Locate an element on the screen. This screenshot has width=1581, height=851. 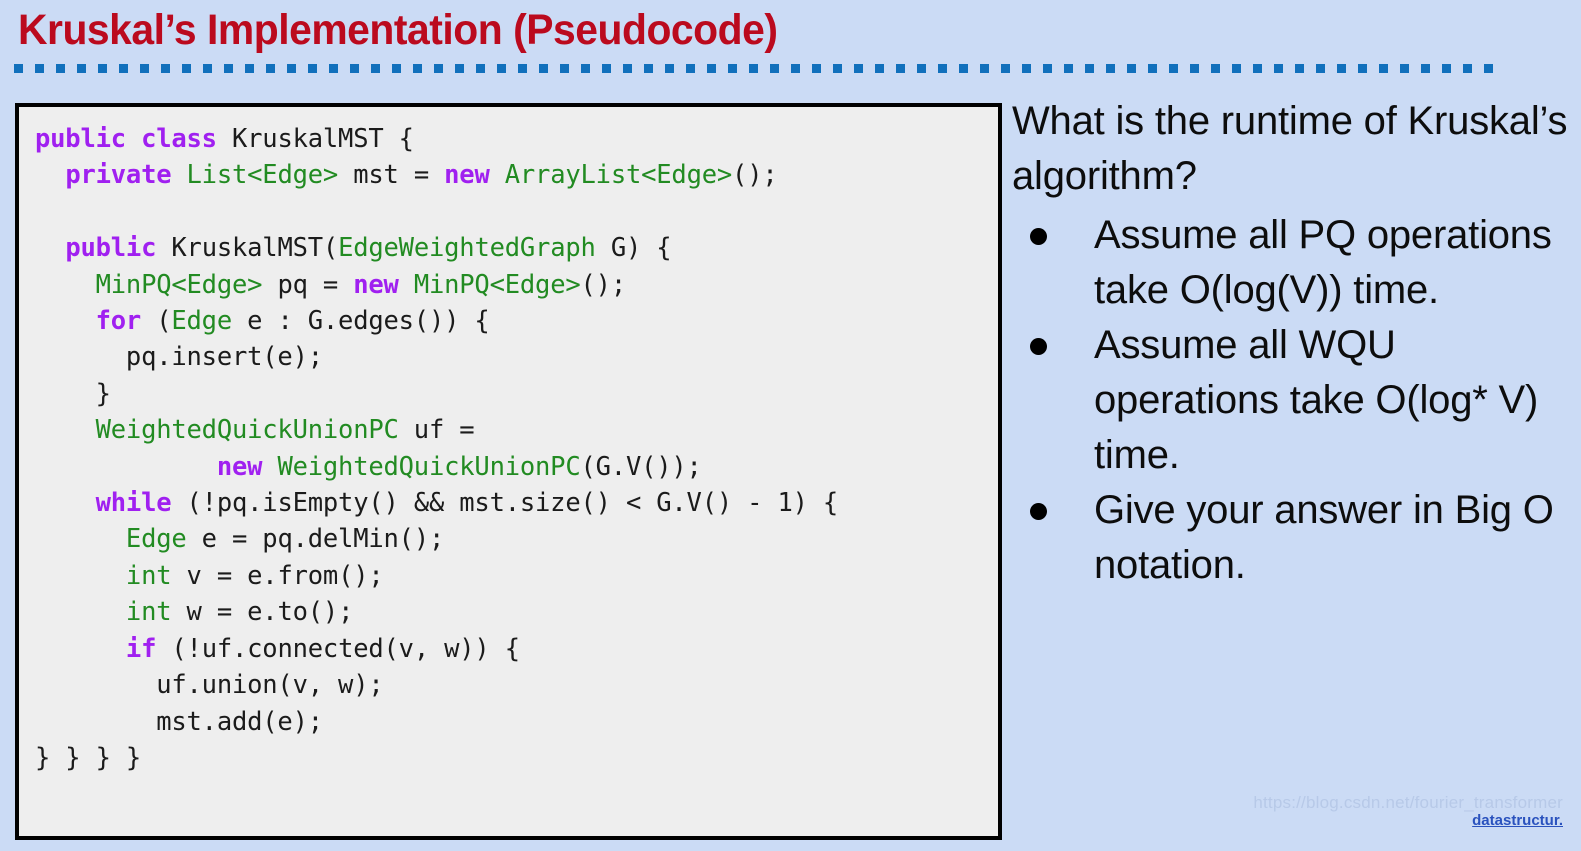
code-token: (!uf.connected(v, w)) { is located at coordinates (345, 648).